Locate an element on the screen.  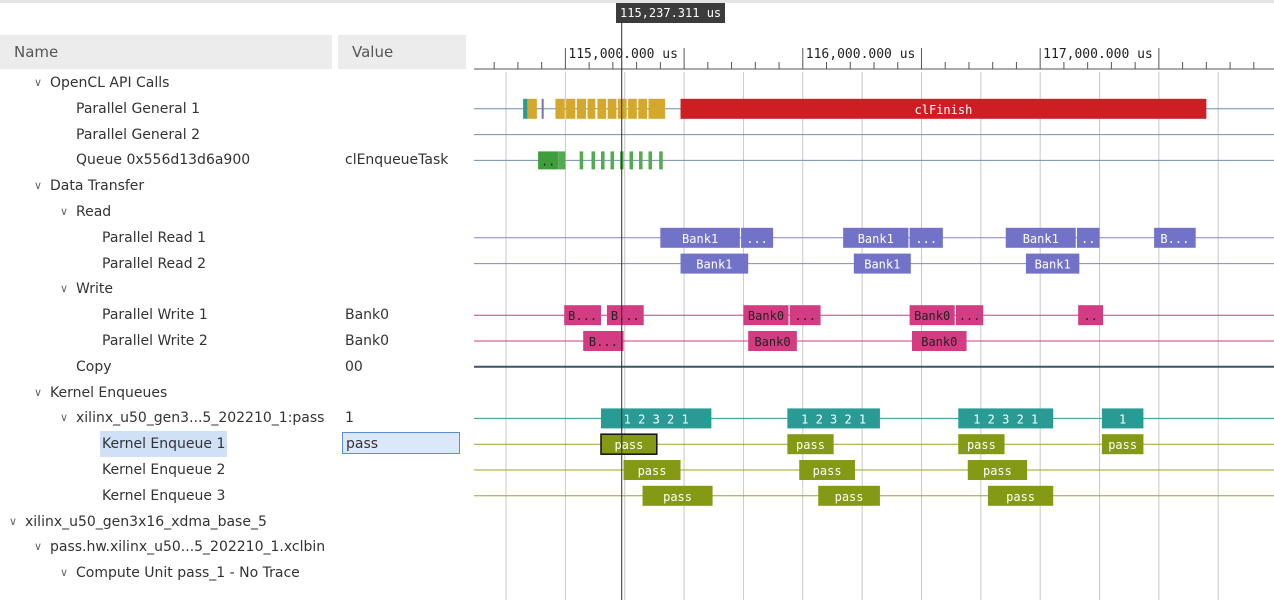
tree-row-label: Write is located at coordinates (94, 289).